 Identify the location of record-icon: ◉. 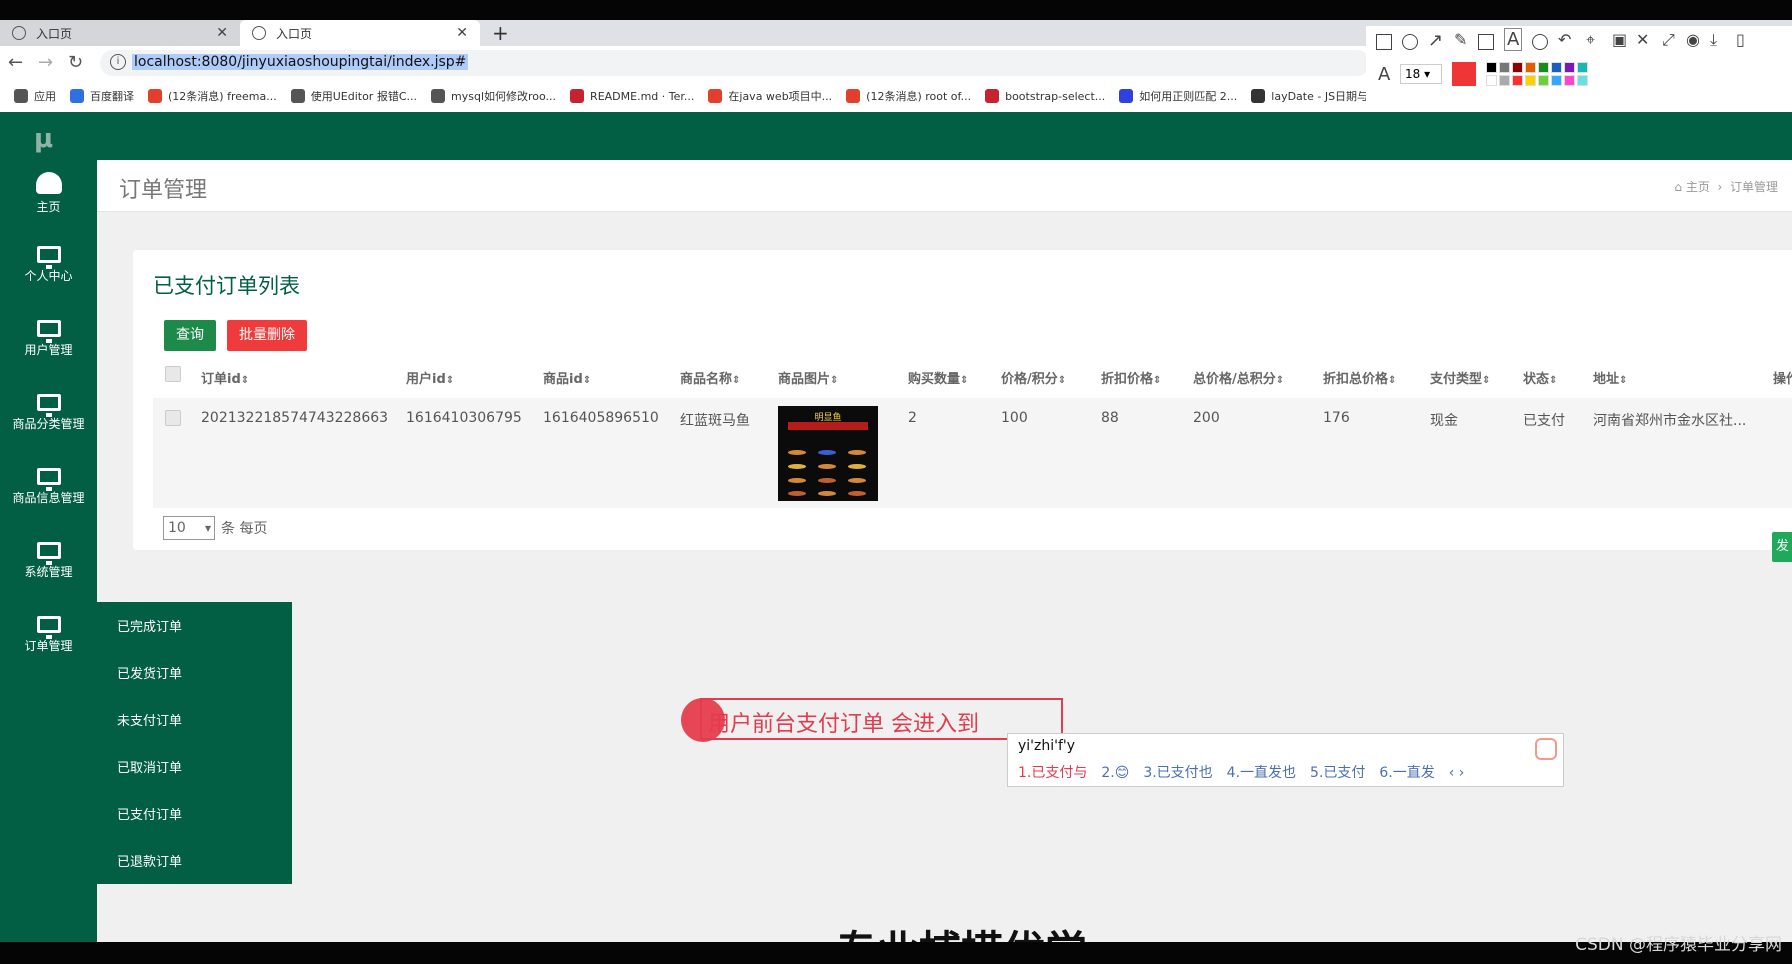
(1693, 39).